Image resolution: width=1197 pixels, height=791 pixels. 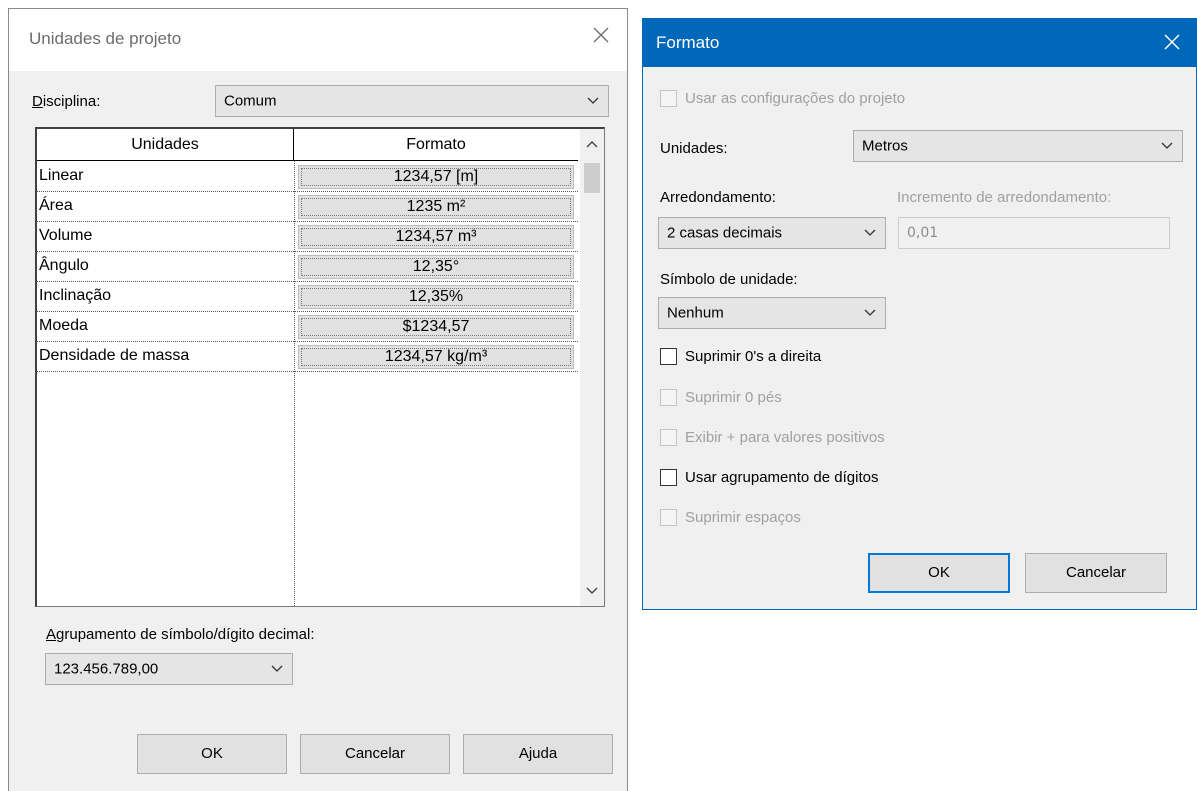 I want to click on help-button: Ajuda, so click(x=538, y=754).